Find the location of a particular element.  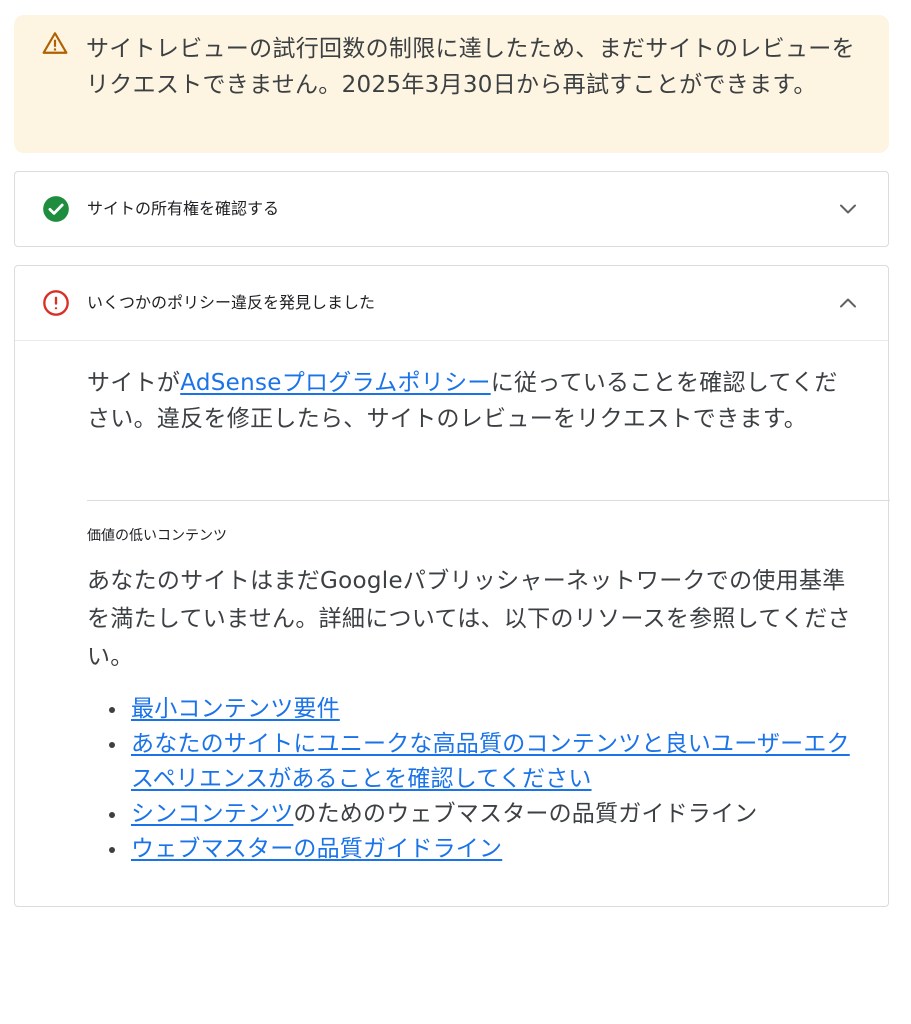

resource-list-item: ウェブマスターの品質ガイドライン is located at coordinates (477, 849).